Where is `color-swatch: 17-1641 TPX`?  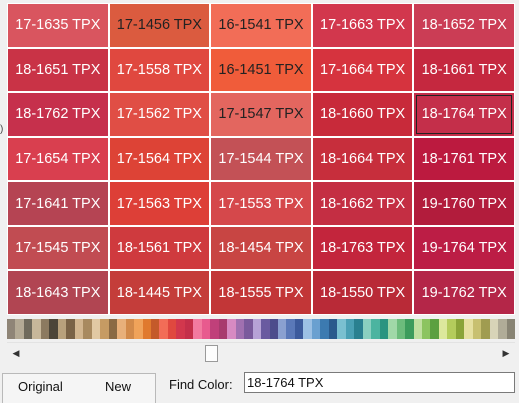 color-swatch: 17-1641 TPX is located at coordinates (58, 203).